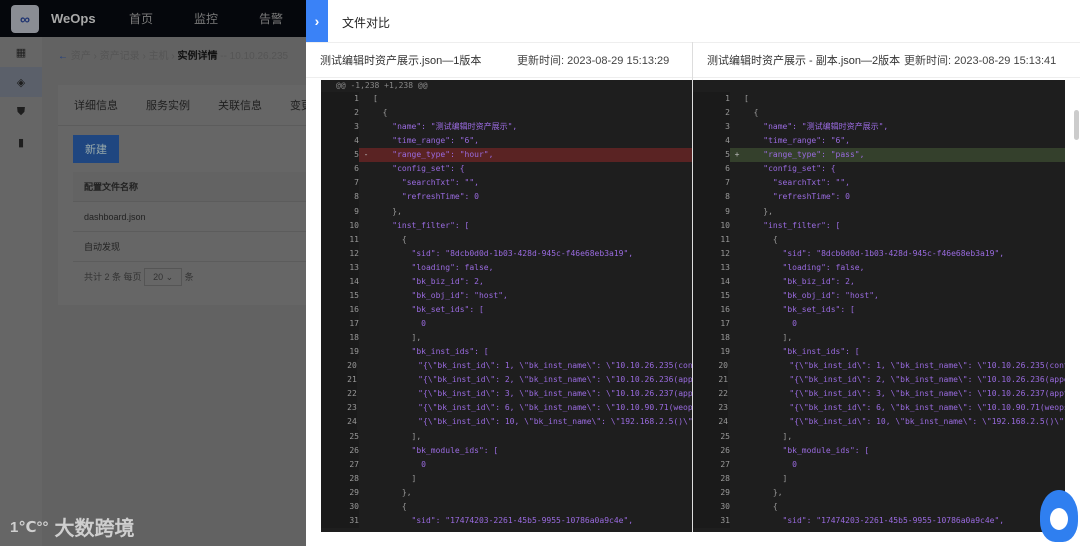 The height and width of the screenshot is (546, 1080). Describe the element at coordinates (173, 56) in the screenshot. I see `breadcrumb: ← 资产 › 资产记录 › 主机 › 实例详情 -- 10.10.26.235` at that location.